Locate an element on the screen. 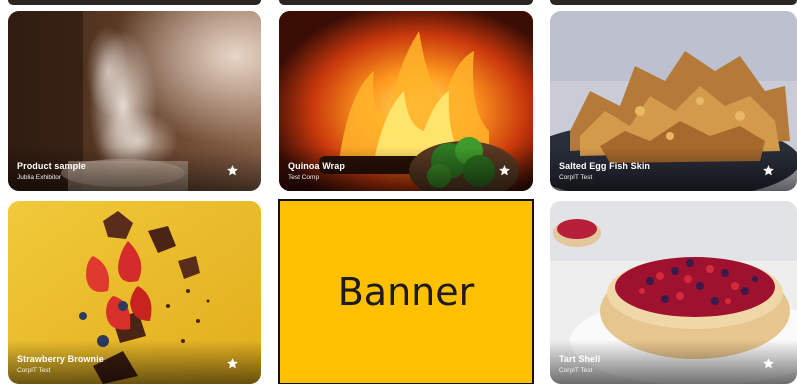  card-title: Quinoa Wrap is located at coordinates (316, 166).